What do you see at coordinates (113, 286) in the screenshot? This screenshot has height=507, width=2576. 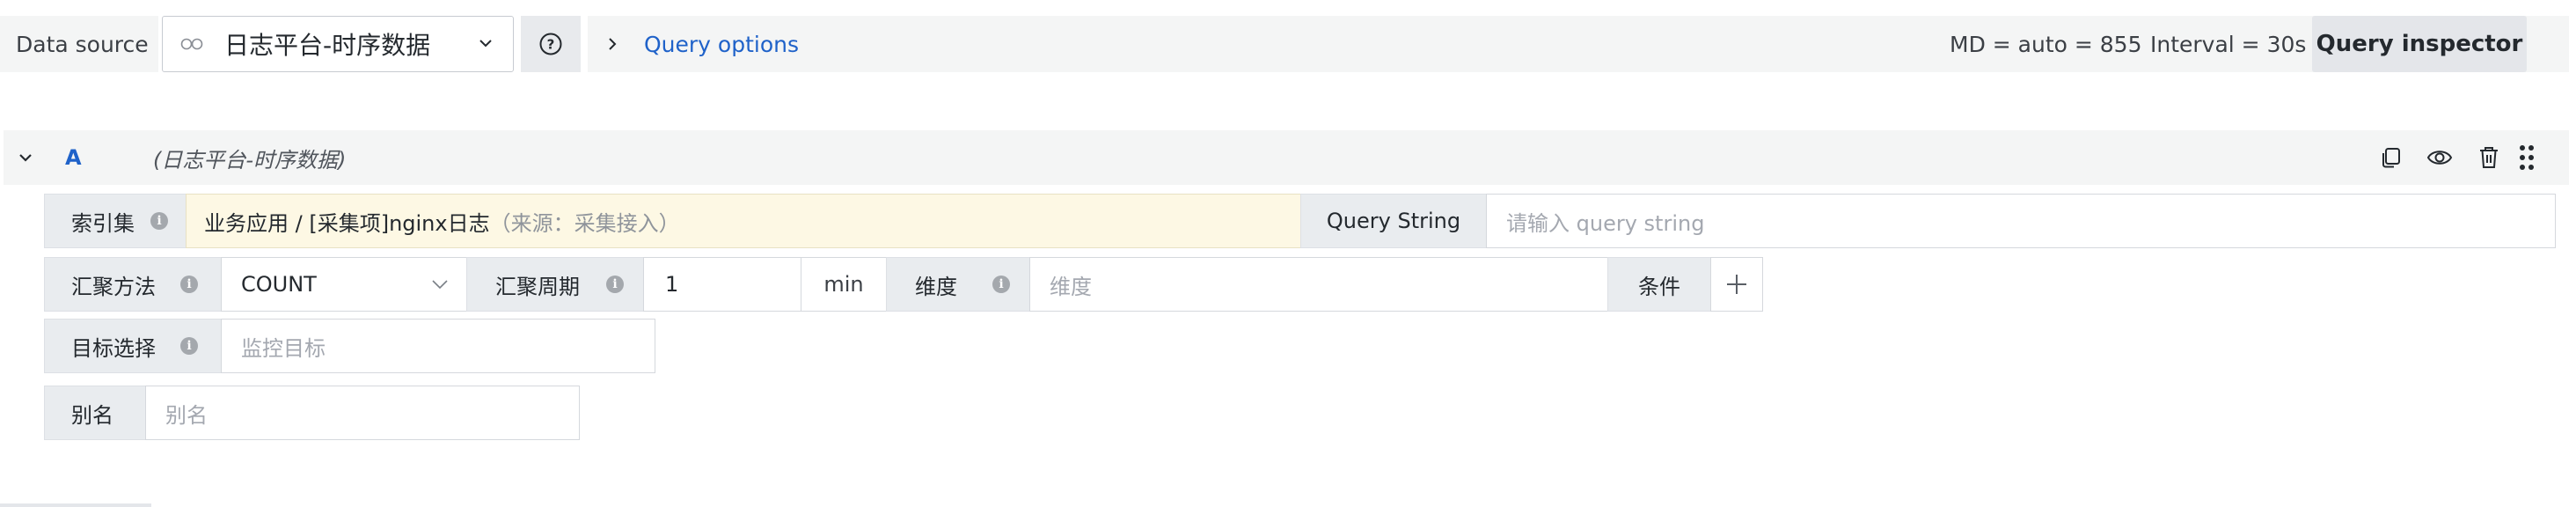 I see `aggregation-label: 汇聚方法` at bounding box center [113, 286].